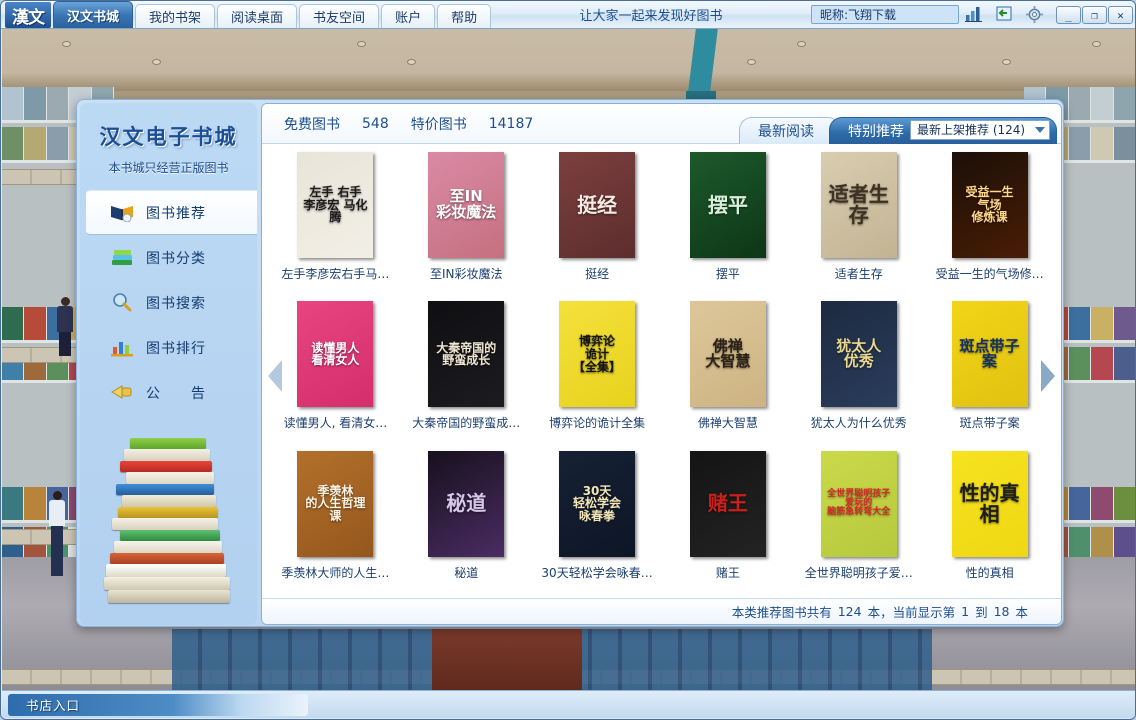  I want to click on recommendation-select-value: 最新上架推荐 (124), so click(971, 130).